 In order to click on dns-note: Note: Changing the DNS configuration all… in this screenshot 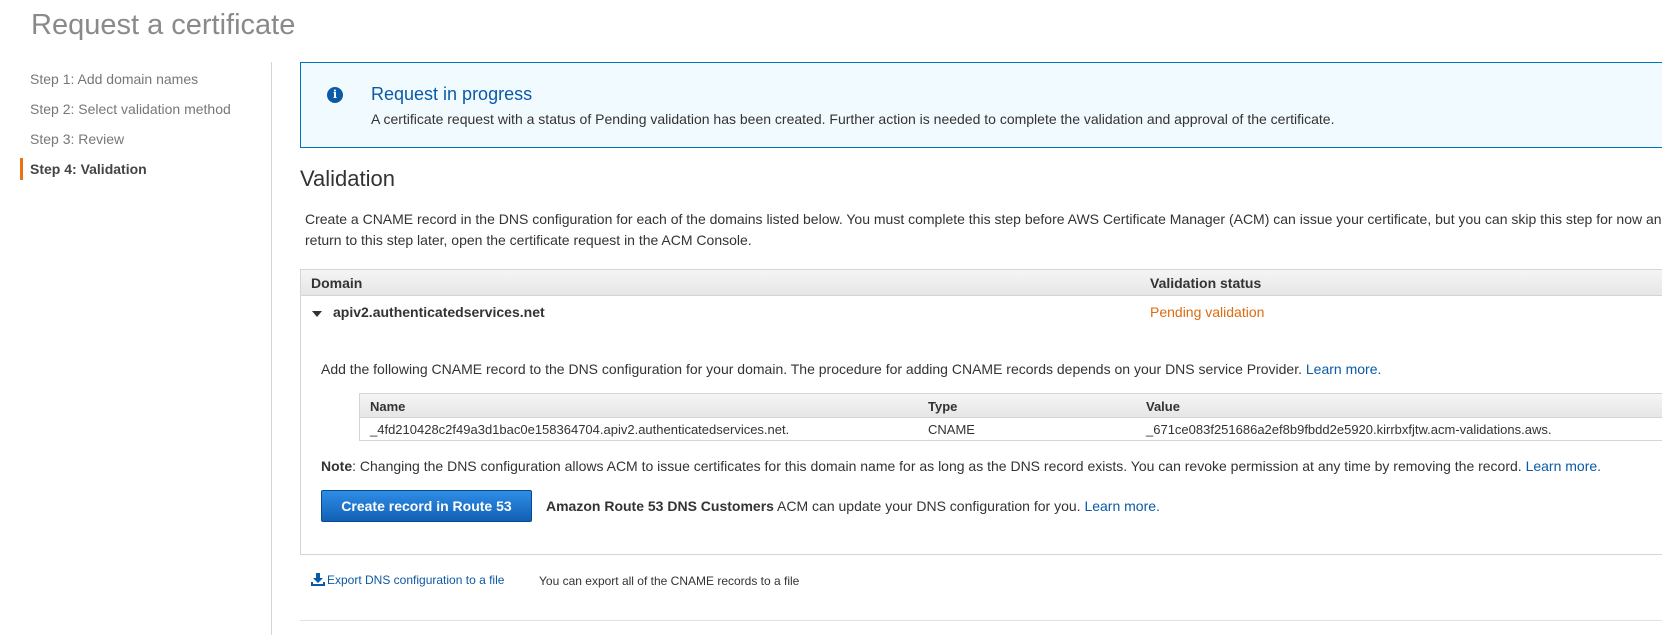, I will do `click(961, 466)`.